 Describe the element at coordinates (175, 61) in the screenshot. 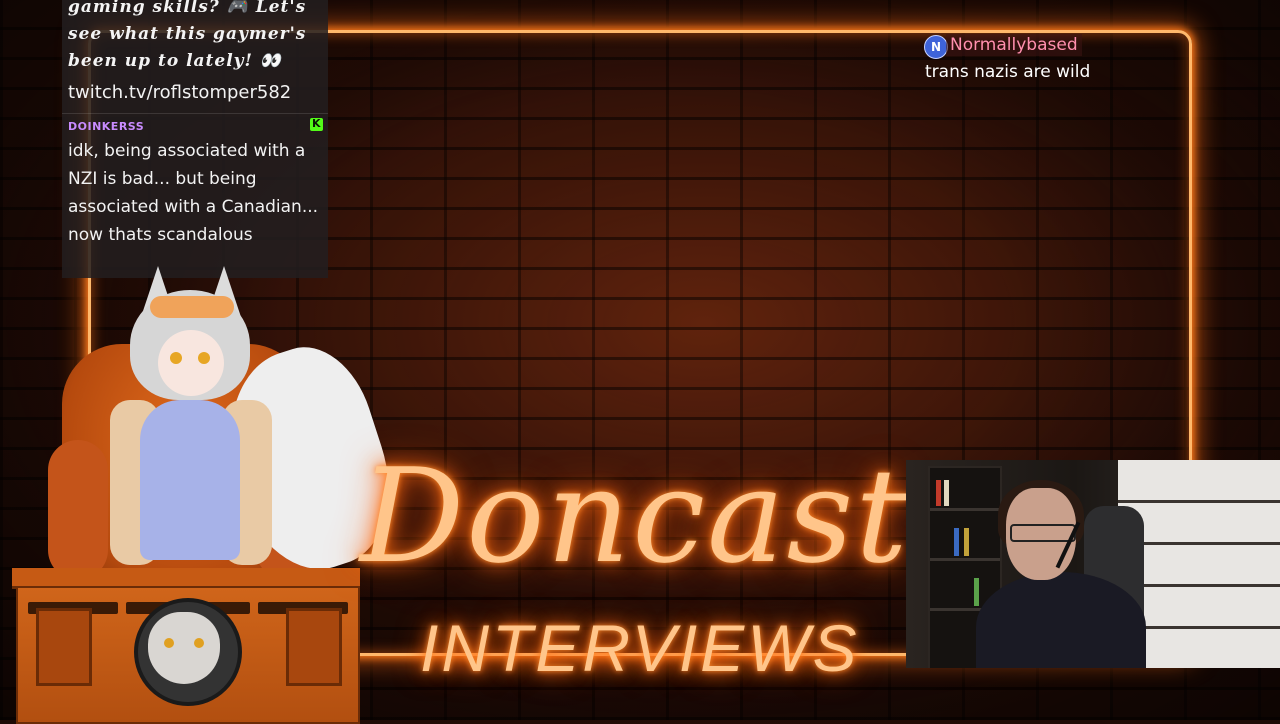

I see `chat-message-1-line-3: been up to lately! 👀` at that location.